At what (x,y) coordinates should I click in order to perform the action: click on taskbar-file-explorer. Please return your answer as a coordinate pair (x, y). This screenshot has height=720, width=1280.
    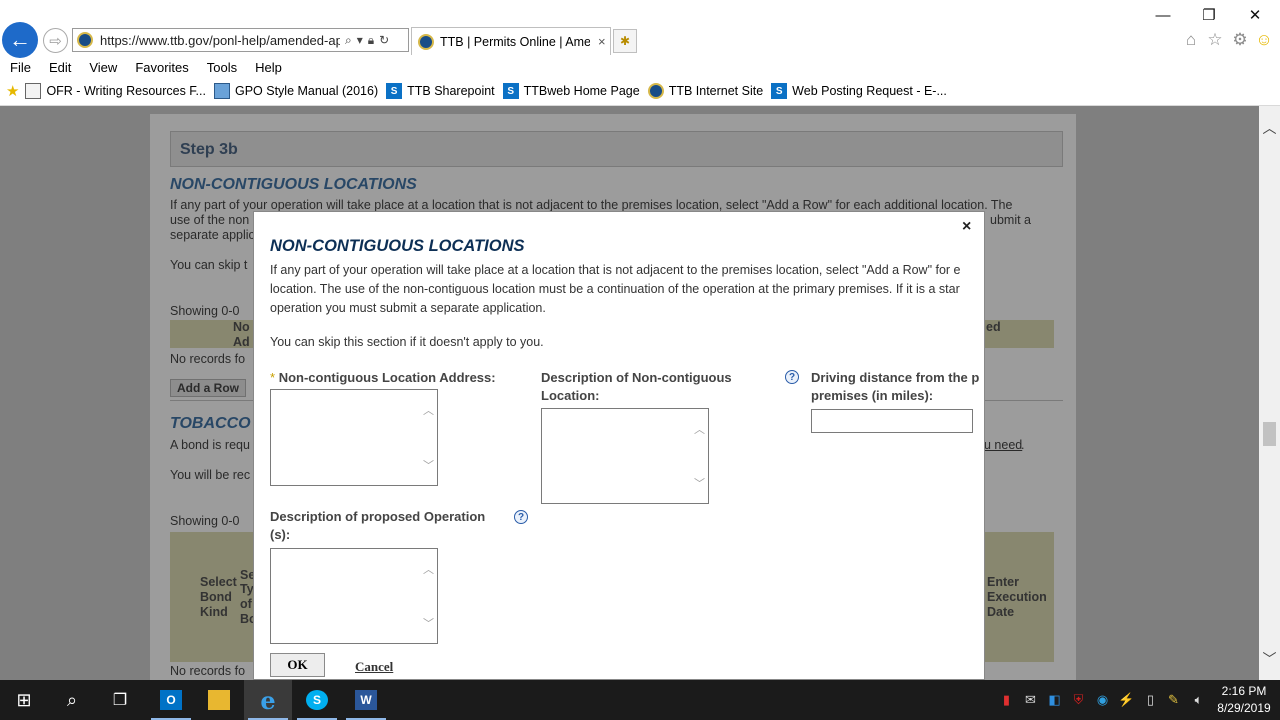
    Looking at the image, I should click on (219, 700).